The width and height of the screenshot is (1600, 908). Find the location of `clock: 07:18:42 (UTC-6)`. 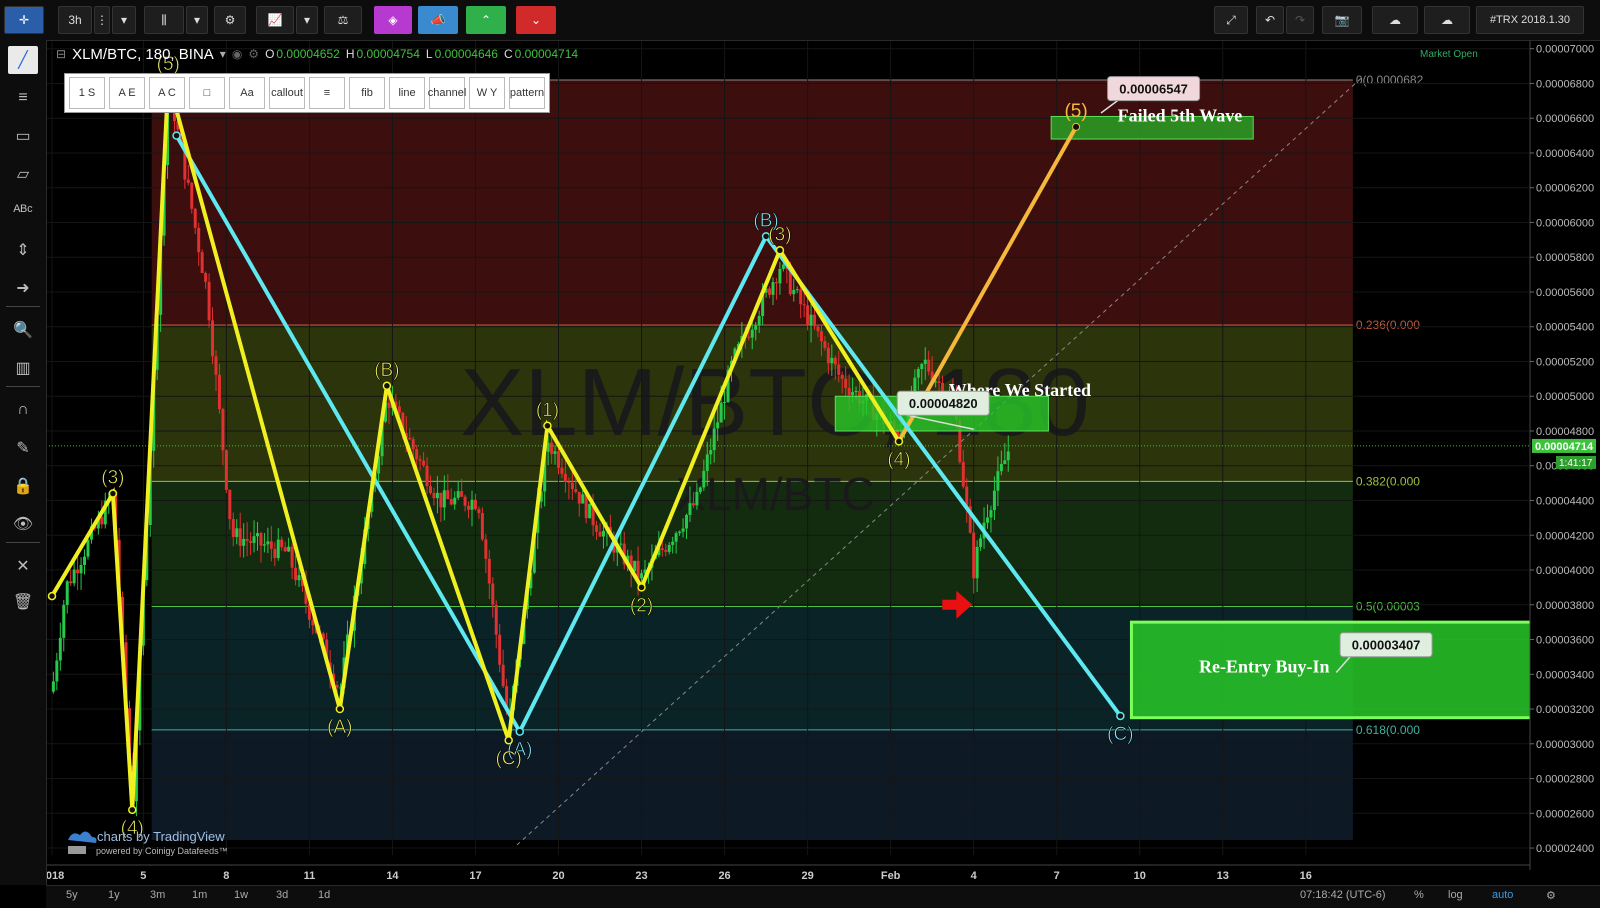

clock: 07:18:42 (UTC-6) is located at coordinates (1343, 895).